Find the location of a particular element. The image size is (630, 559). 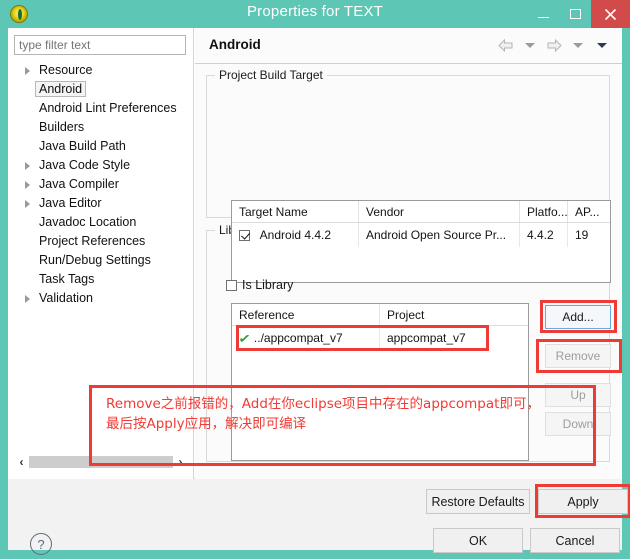

tree-item-label: Android Lint Preferences is located at coordinates (108, 108).